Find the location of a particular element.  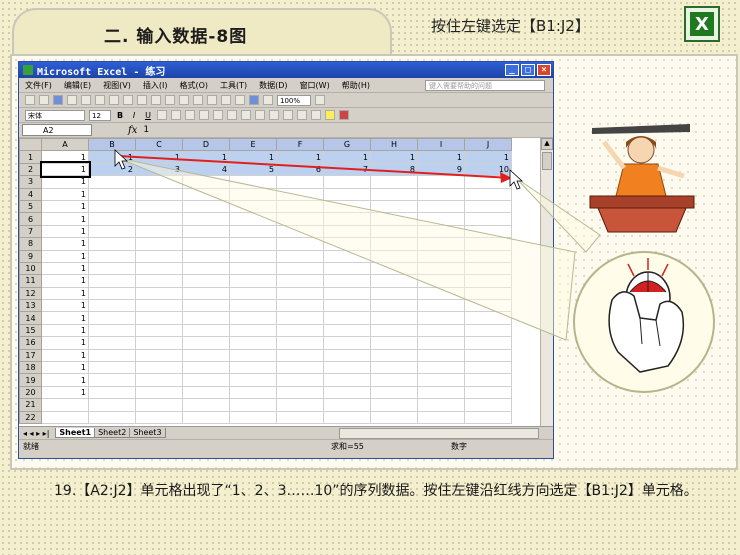

row-header: 7 is located at coordinates (30, 231).